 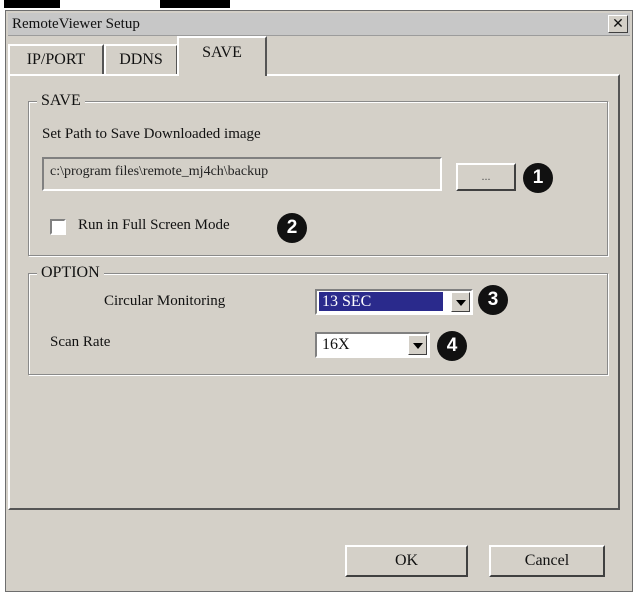 I want to click on save-path-label: Set Path to Save Downloaded image, so click(x=151, y=134).